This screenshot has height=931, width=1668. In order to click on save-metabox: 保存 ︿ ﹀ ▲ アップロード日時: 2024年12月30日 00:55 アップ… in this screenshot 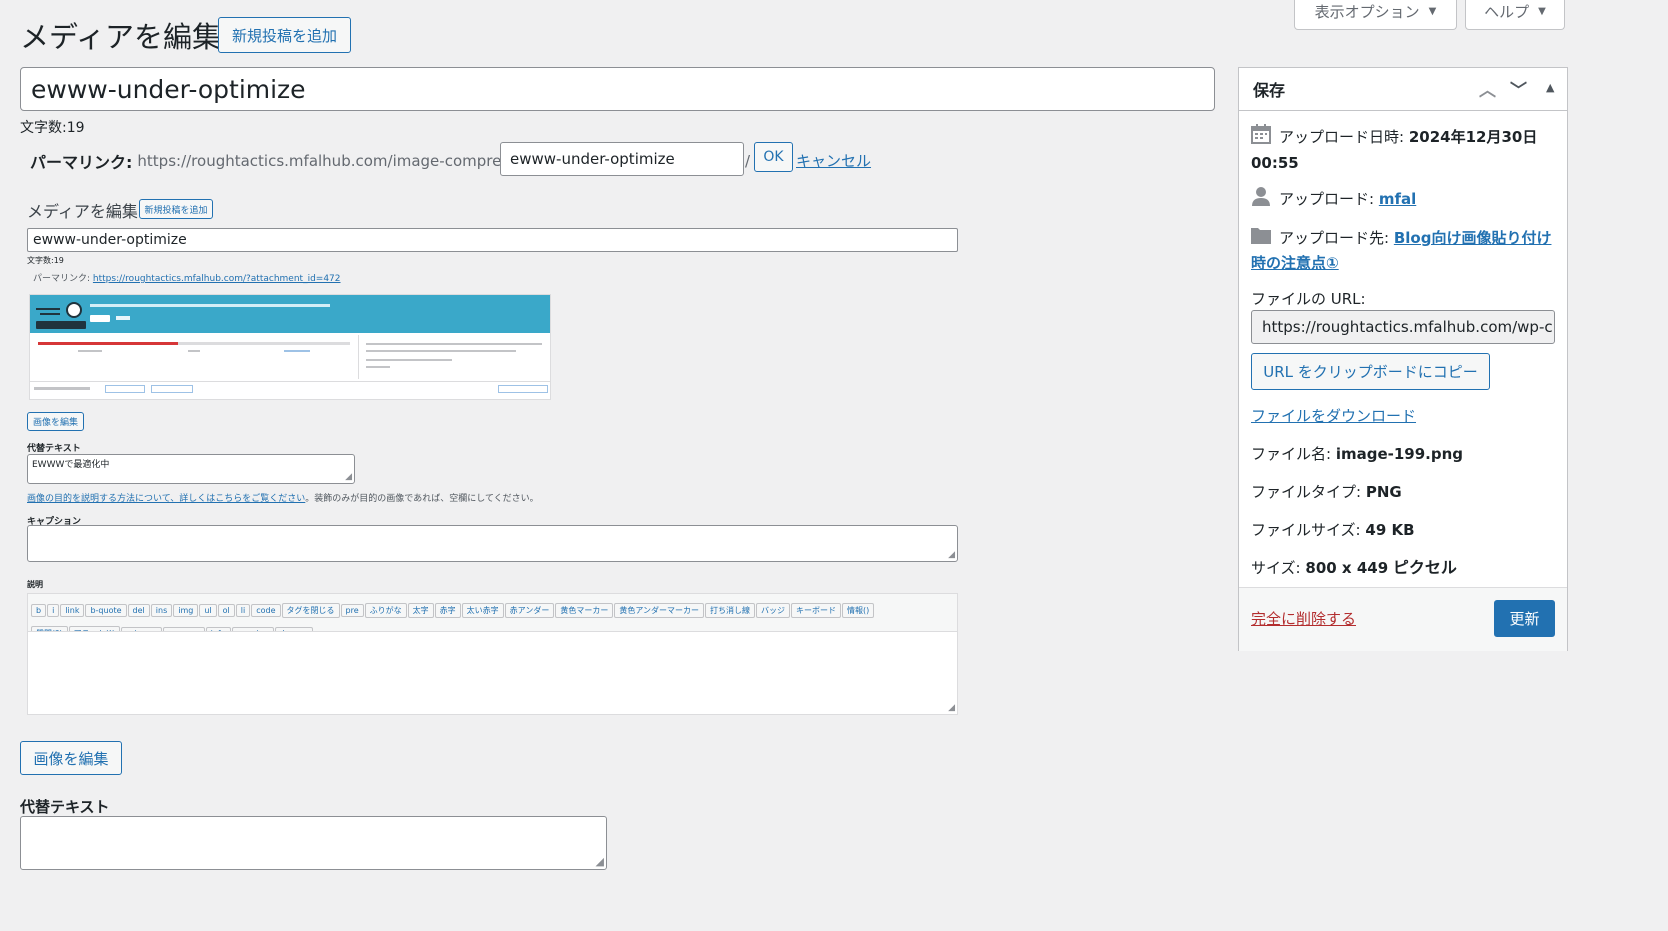, I will do `click(1403, 359)`.